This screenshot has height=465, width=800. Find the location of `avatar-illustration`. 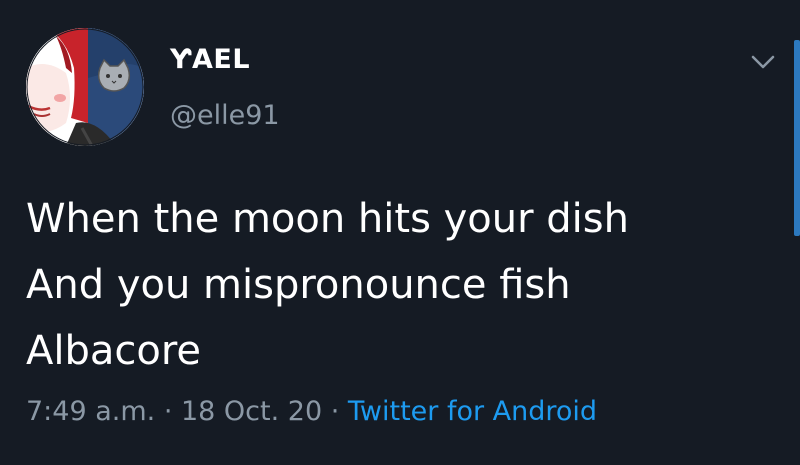

avatar-illustration is located at coordinates (85, 87).